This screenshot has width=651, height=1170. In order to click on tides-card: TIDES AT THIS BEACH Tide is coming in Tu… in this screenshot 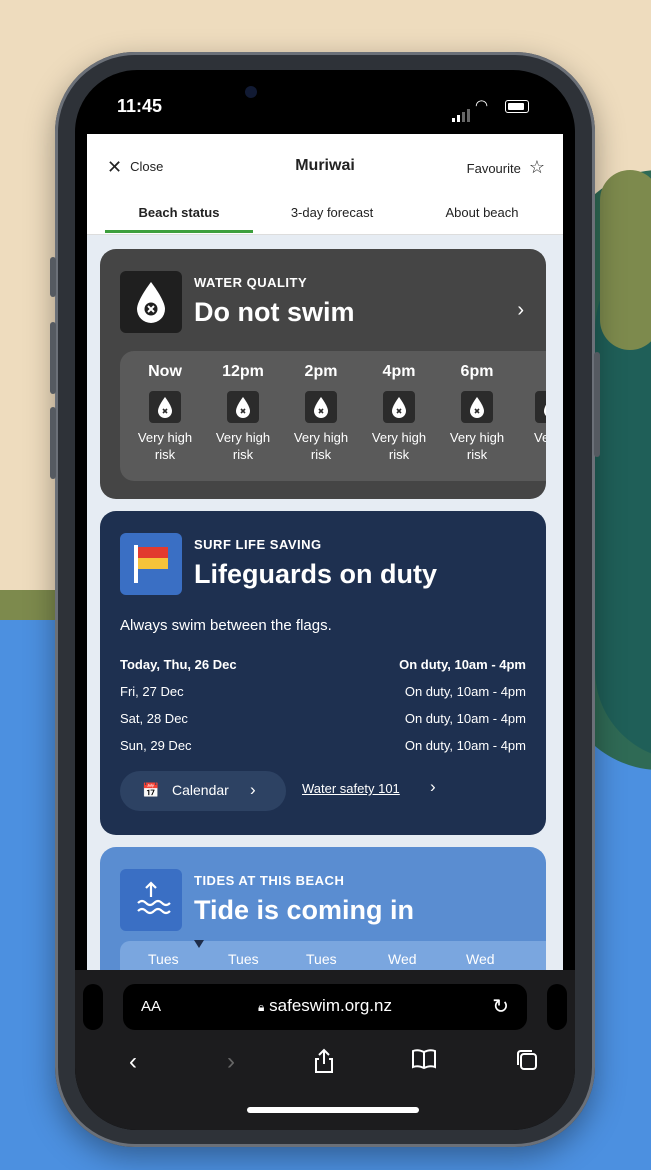, I will do `click(323, 908)`.